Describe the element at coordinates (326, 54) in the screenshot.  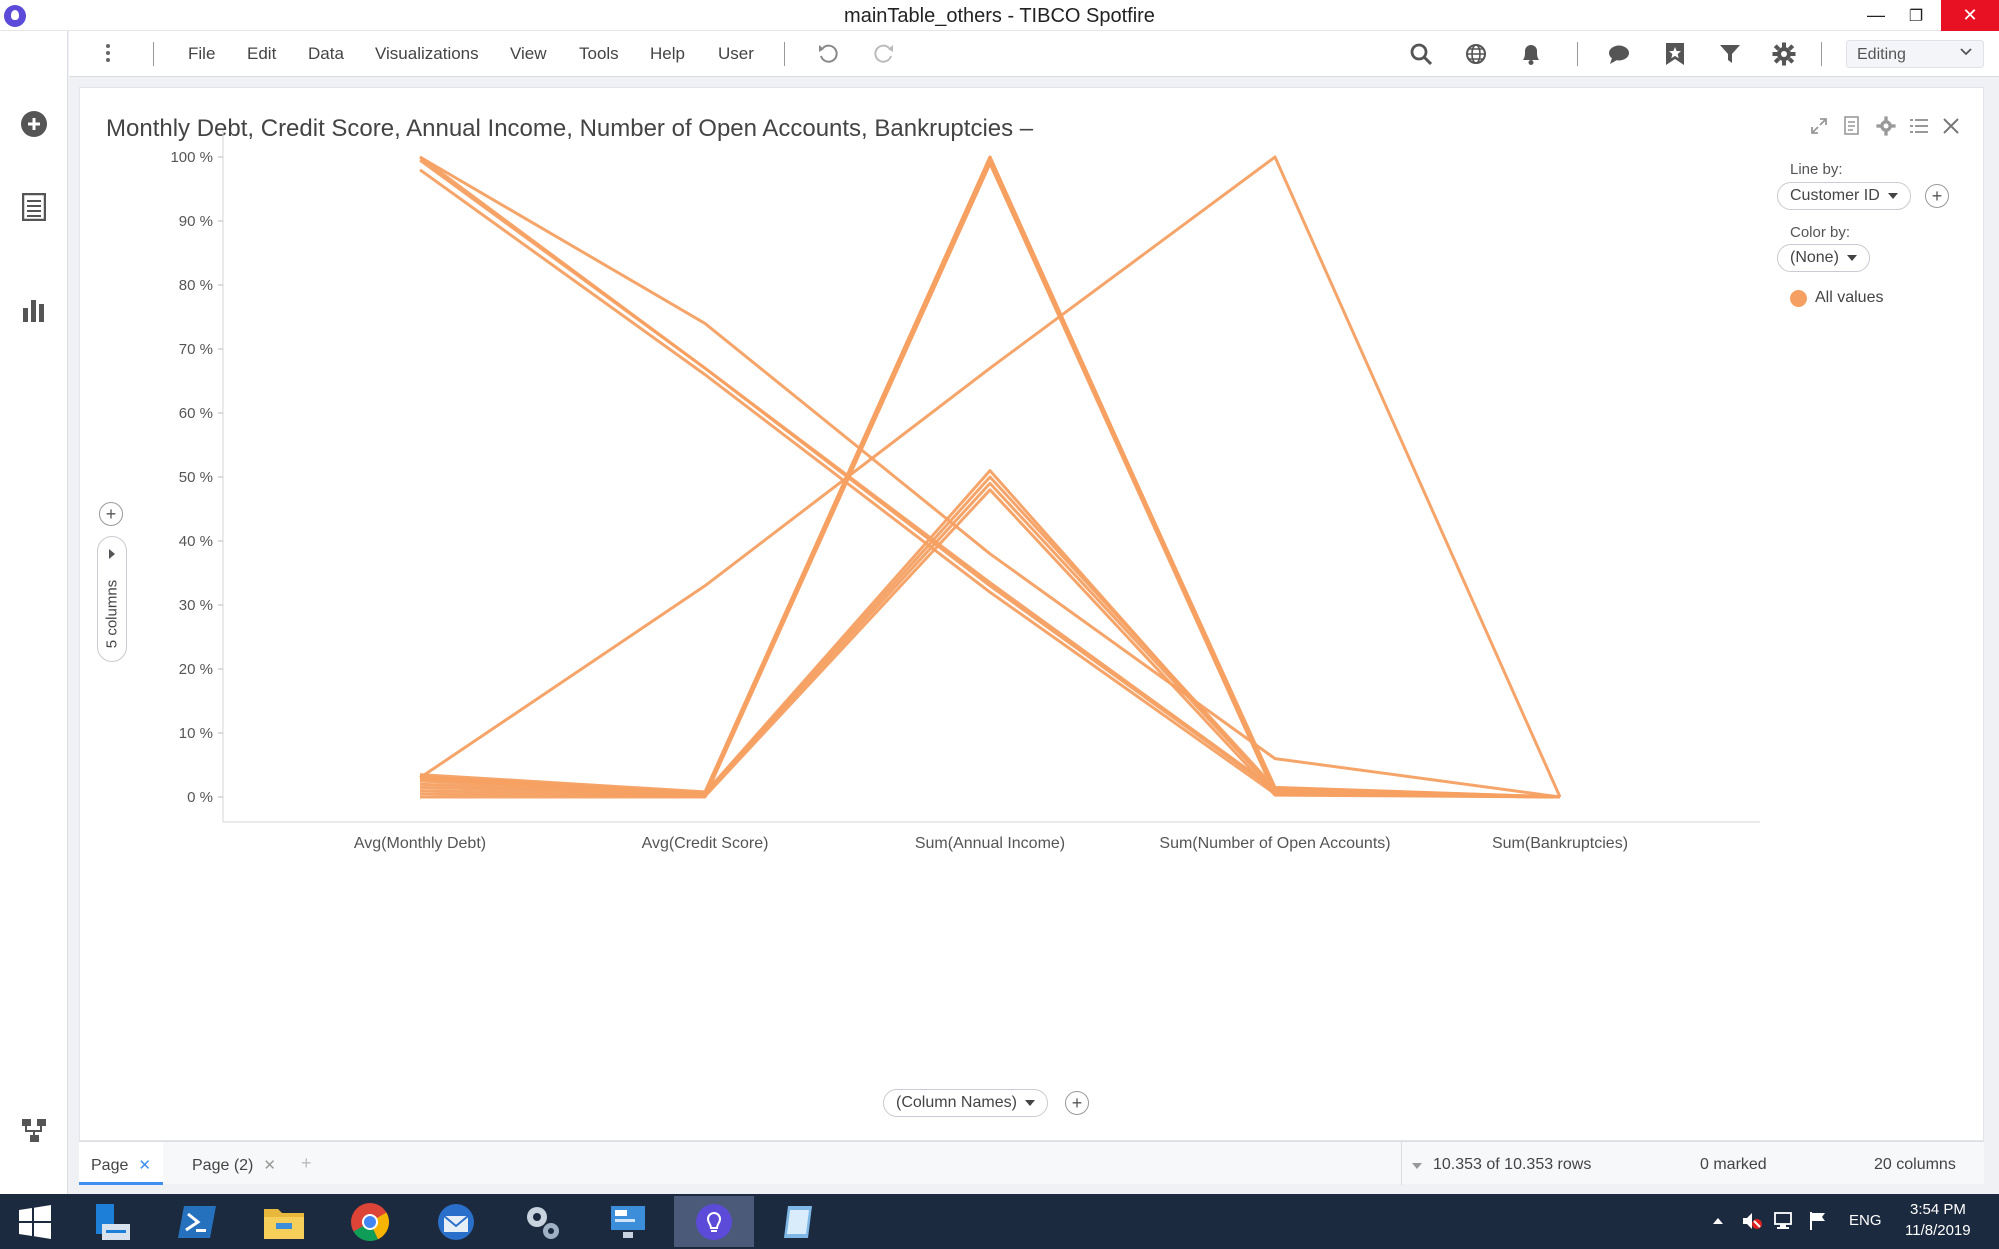
I see `menu-data: Data` at that location.